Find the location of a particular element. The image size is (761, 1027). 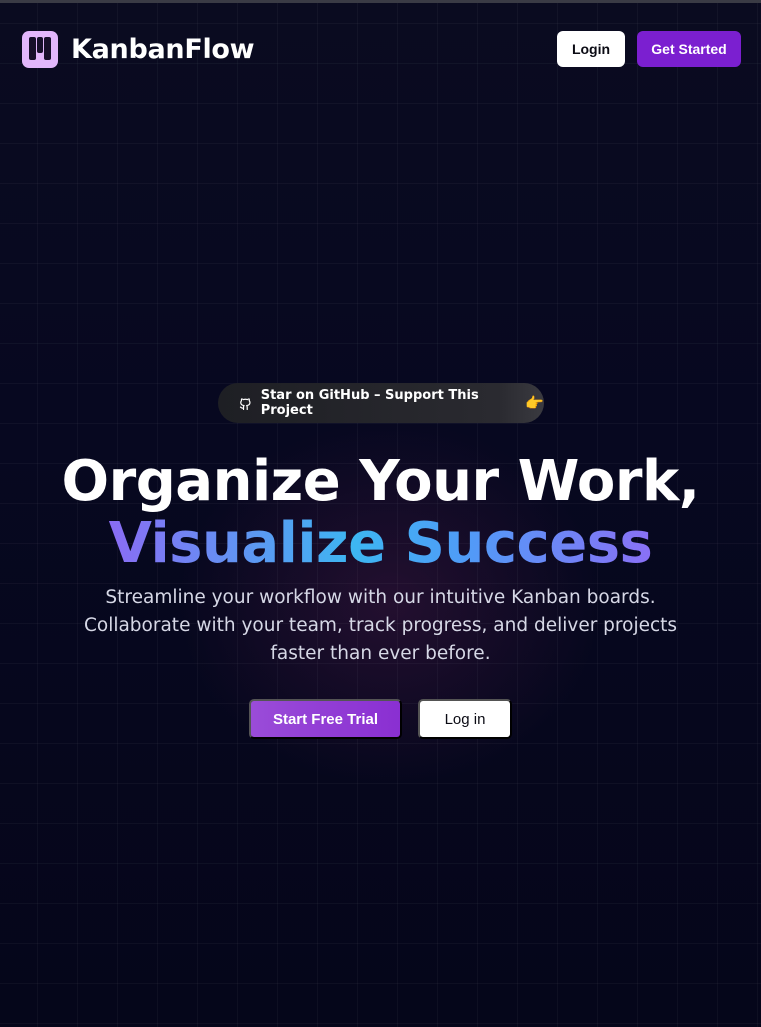

log-in-button: Log in is located at coordinates (465, 719).